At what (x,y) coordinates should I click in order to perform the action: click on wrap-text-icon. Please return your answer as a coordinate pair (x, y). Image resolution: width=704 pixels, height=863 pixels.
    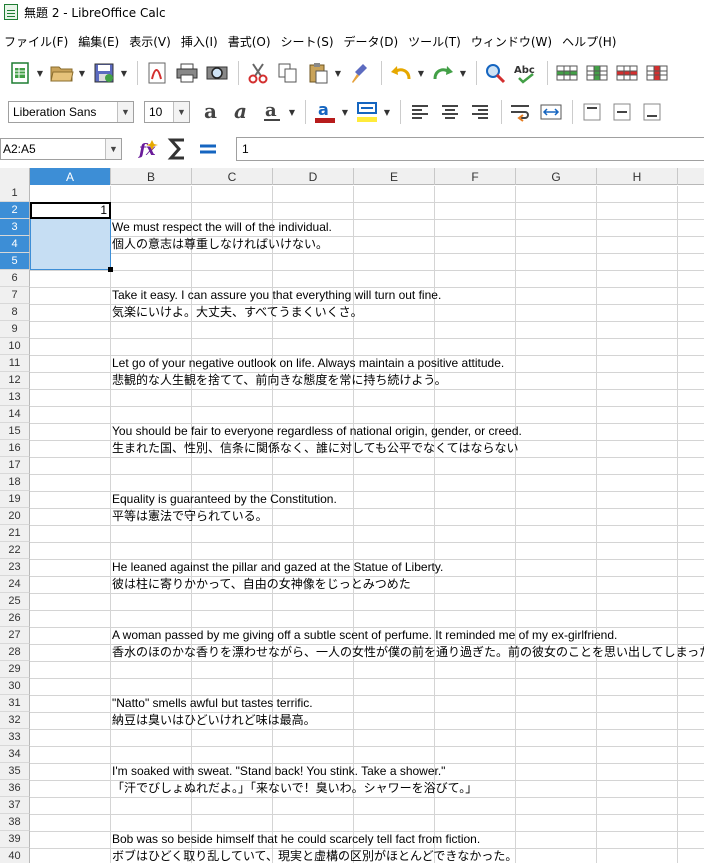
    Looking at the image, I should click on (521, 112).